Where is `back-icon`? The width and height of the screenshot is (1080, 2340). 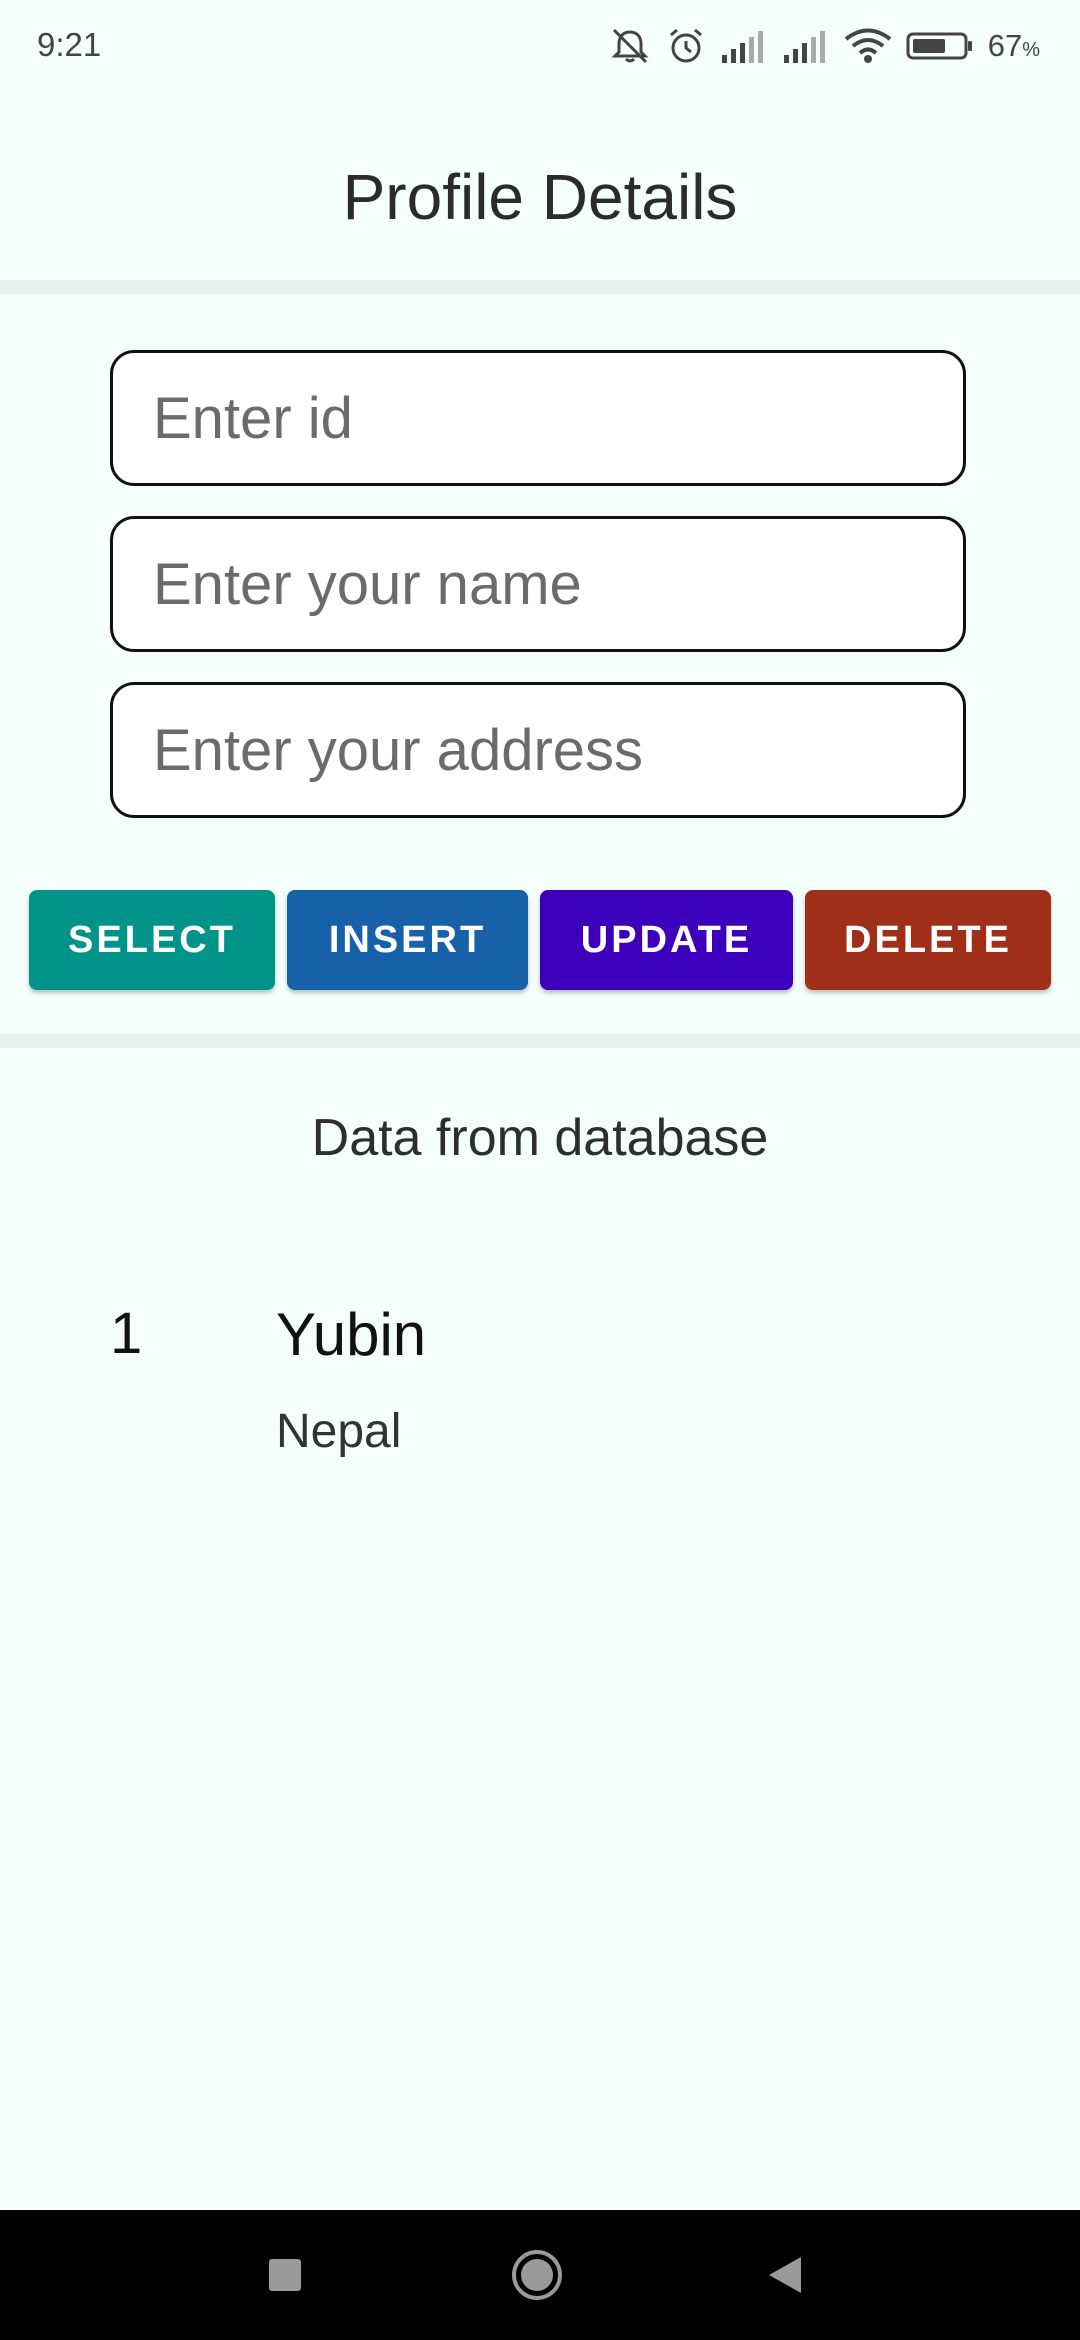
back-icon is located at coordinates (785, 2277).